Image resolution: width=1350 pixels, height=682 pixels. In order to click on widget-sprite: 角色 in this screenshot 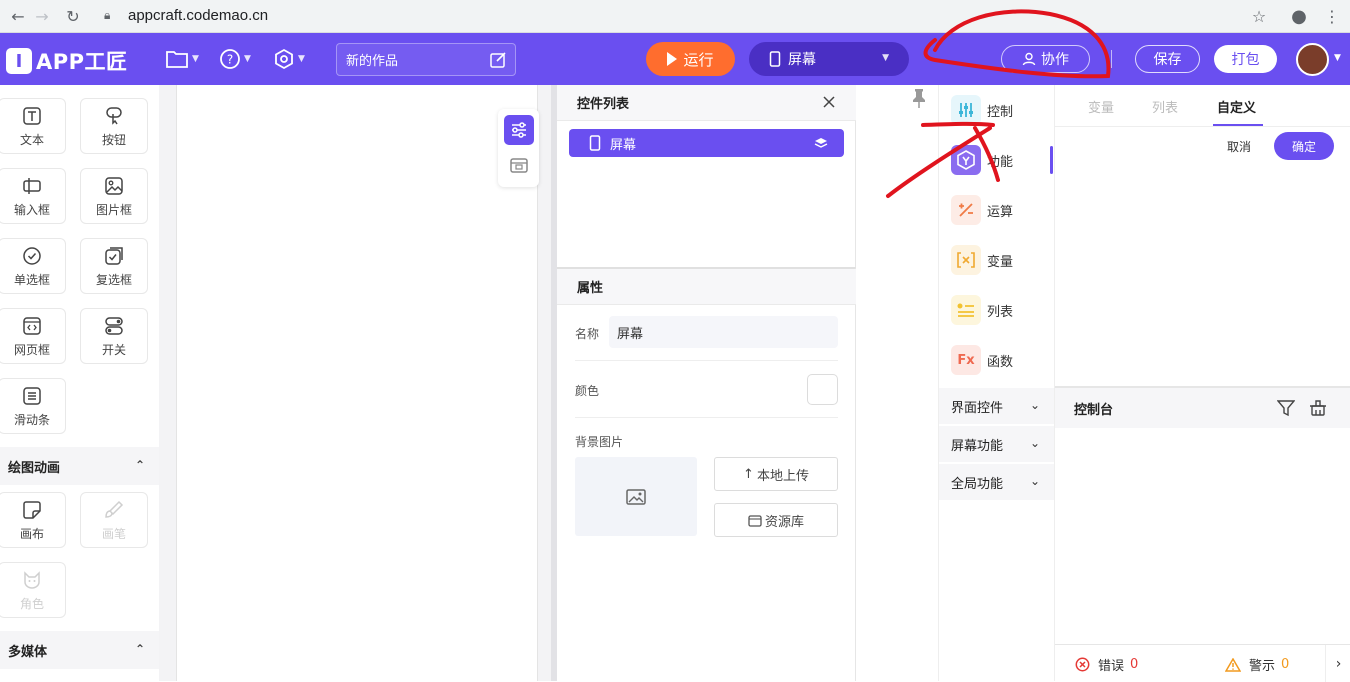, I will do `click(33, 590)`.